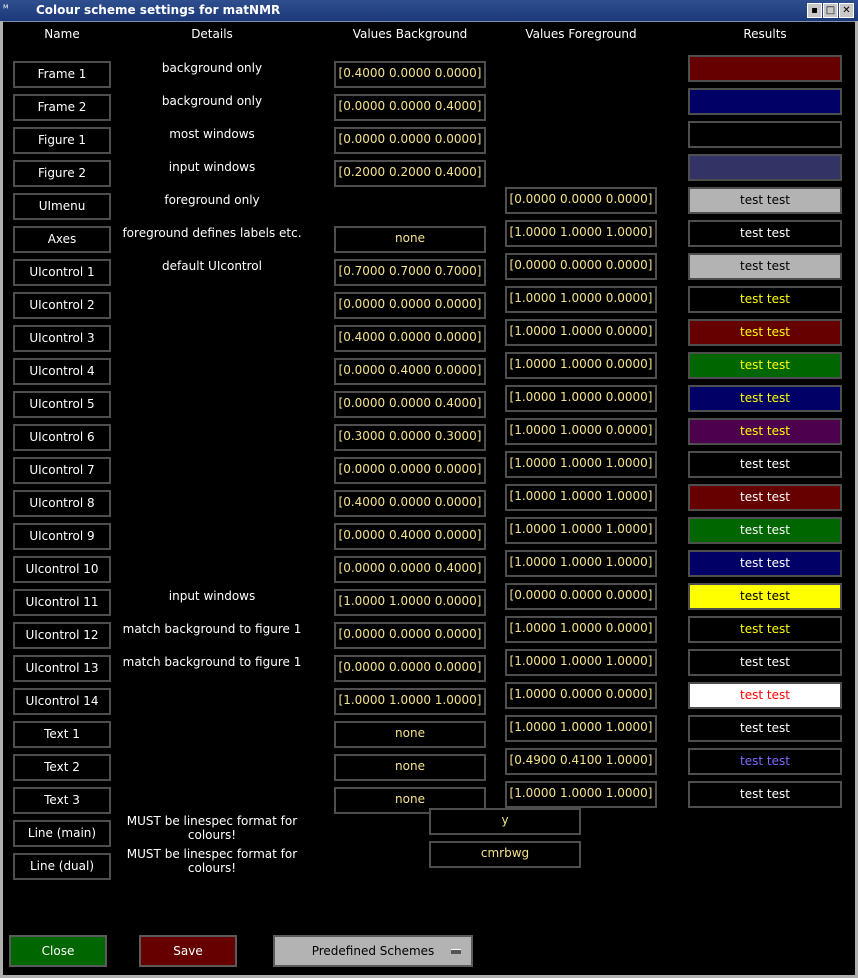  Describe the element at coordinates (765, 332) in the screenshot. I see `uicontrol-3-result-preview: test test` at that location.